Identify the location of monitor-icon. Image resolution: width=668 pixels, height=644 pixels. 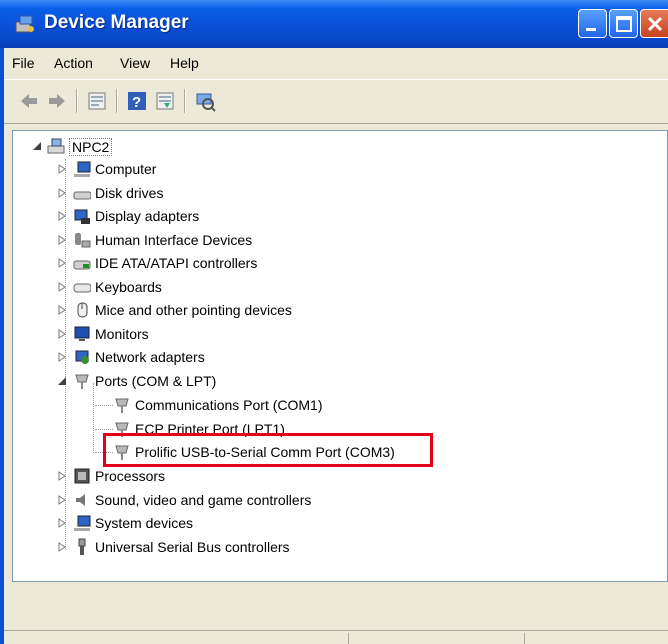
(82, 333).